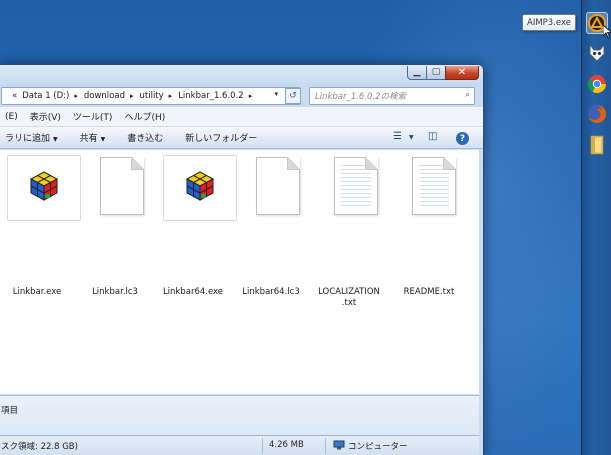 Image resolution: width=611 pixels, height=455 pixels. I want to click on address-overflow-icon: «, so click(14, 96).